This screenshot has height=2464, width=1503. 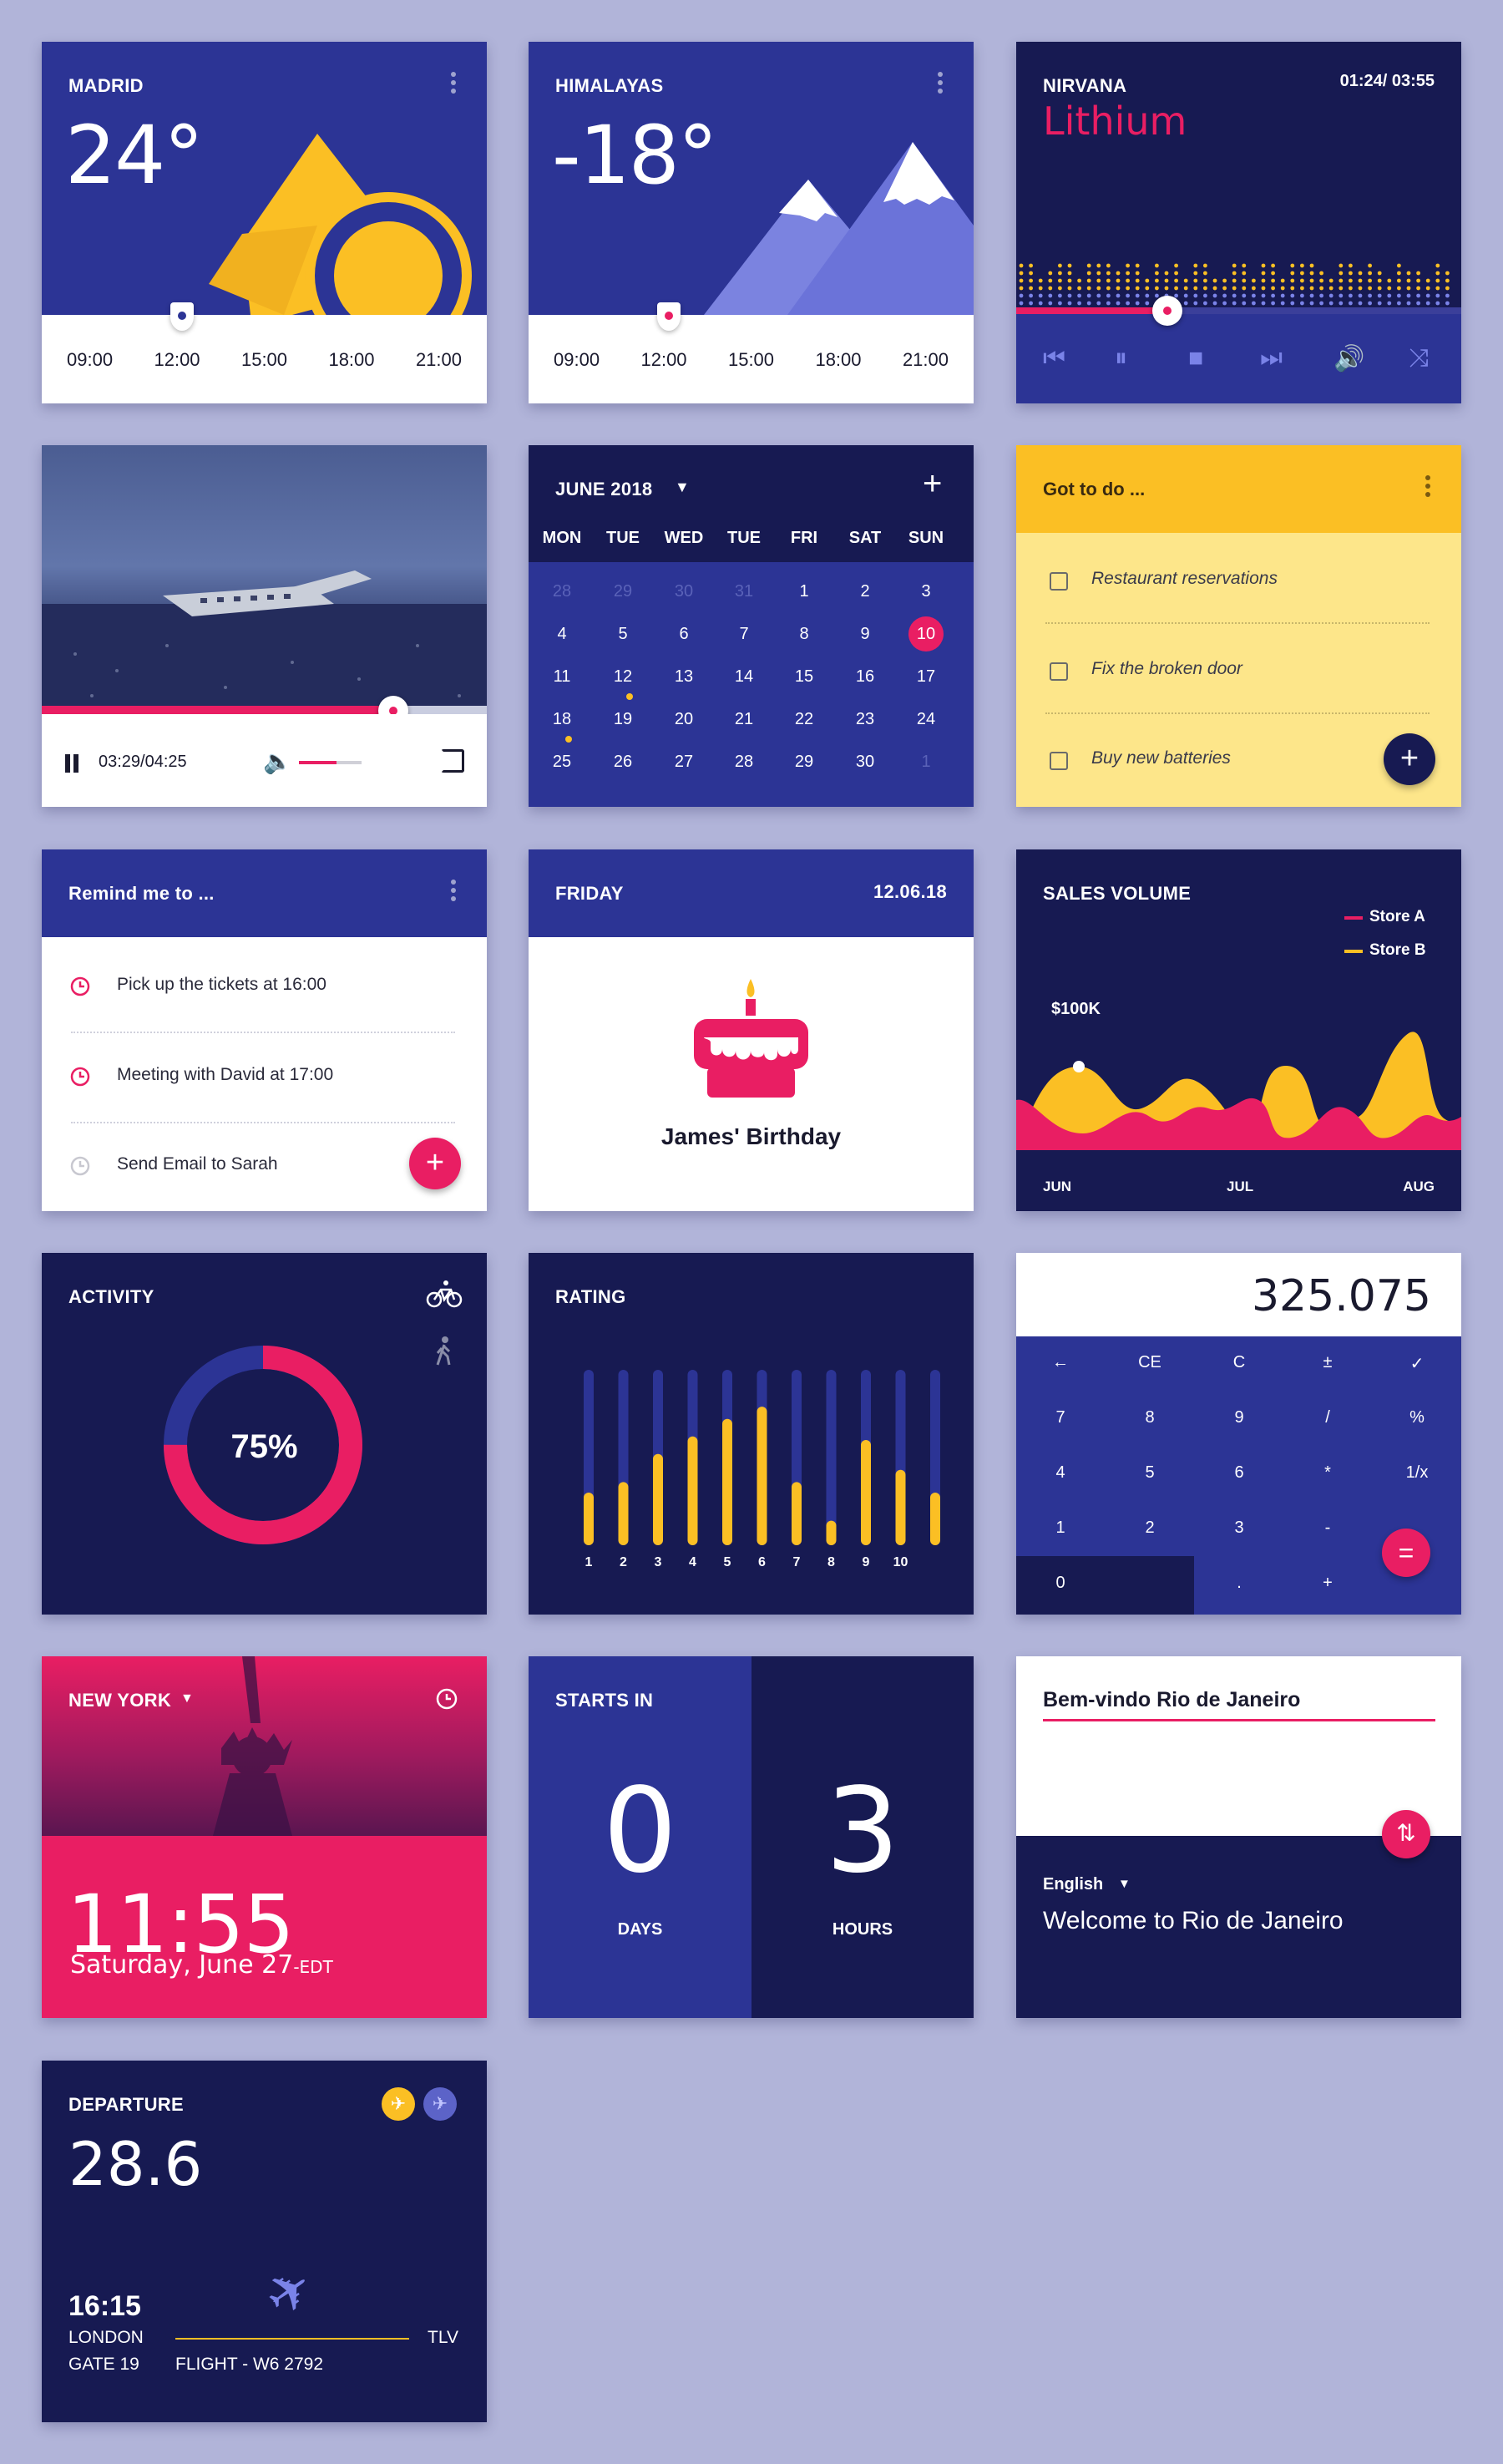 I want to click on video-thumbnail, so click(x=264, y=580).